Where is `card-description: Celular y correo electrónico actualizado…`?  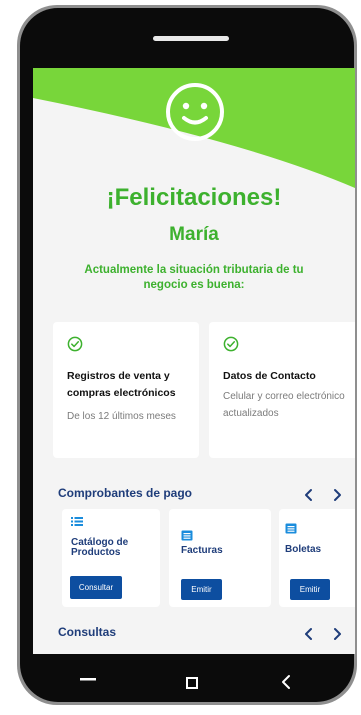 card-description: Celular y correo electrónico actualizado… is located at coordinates (284, 405).